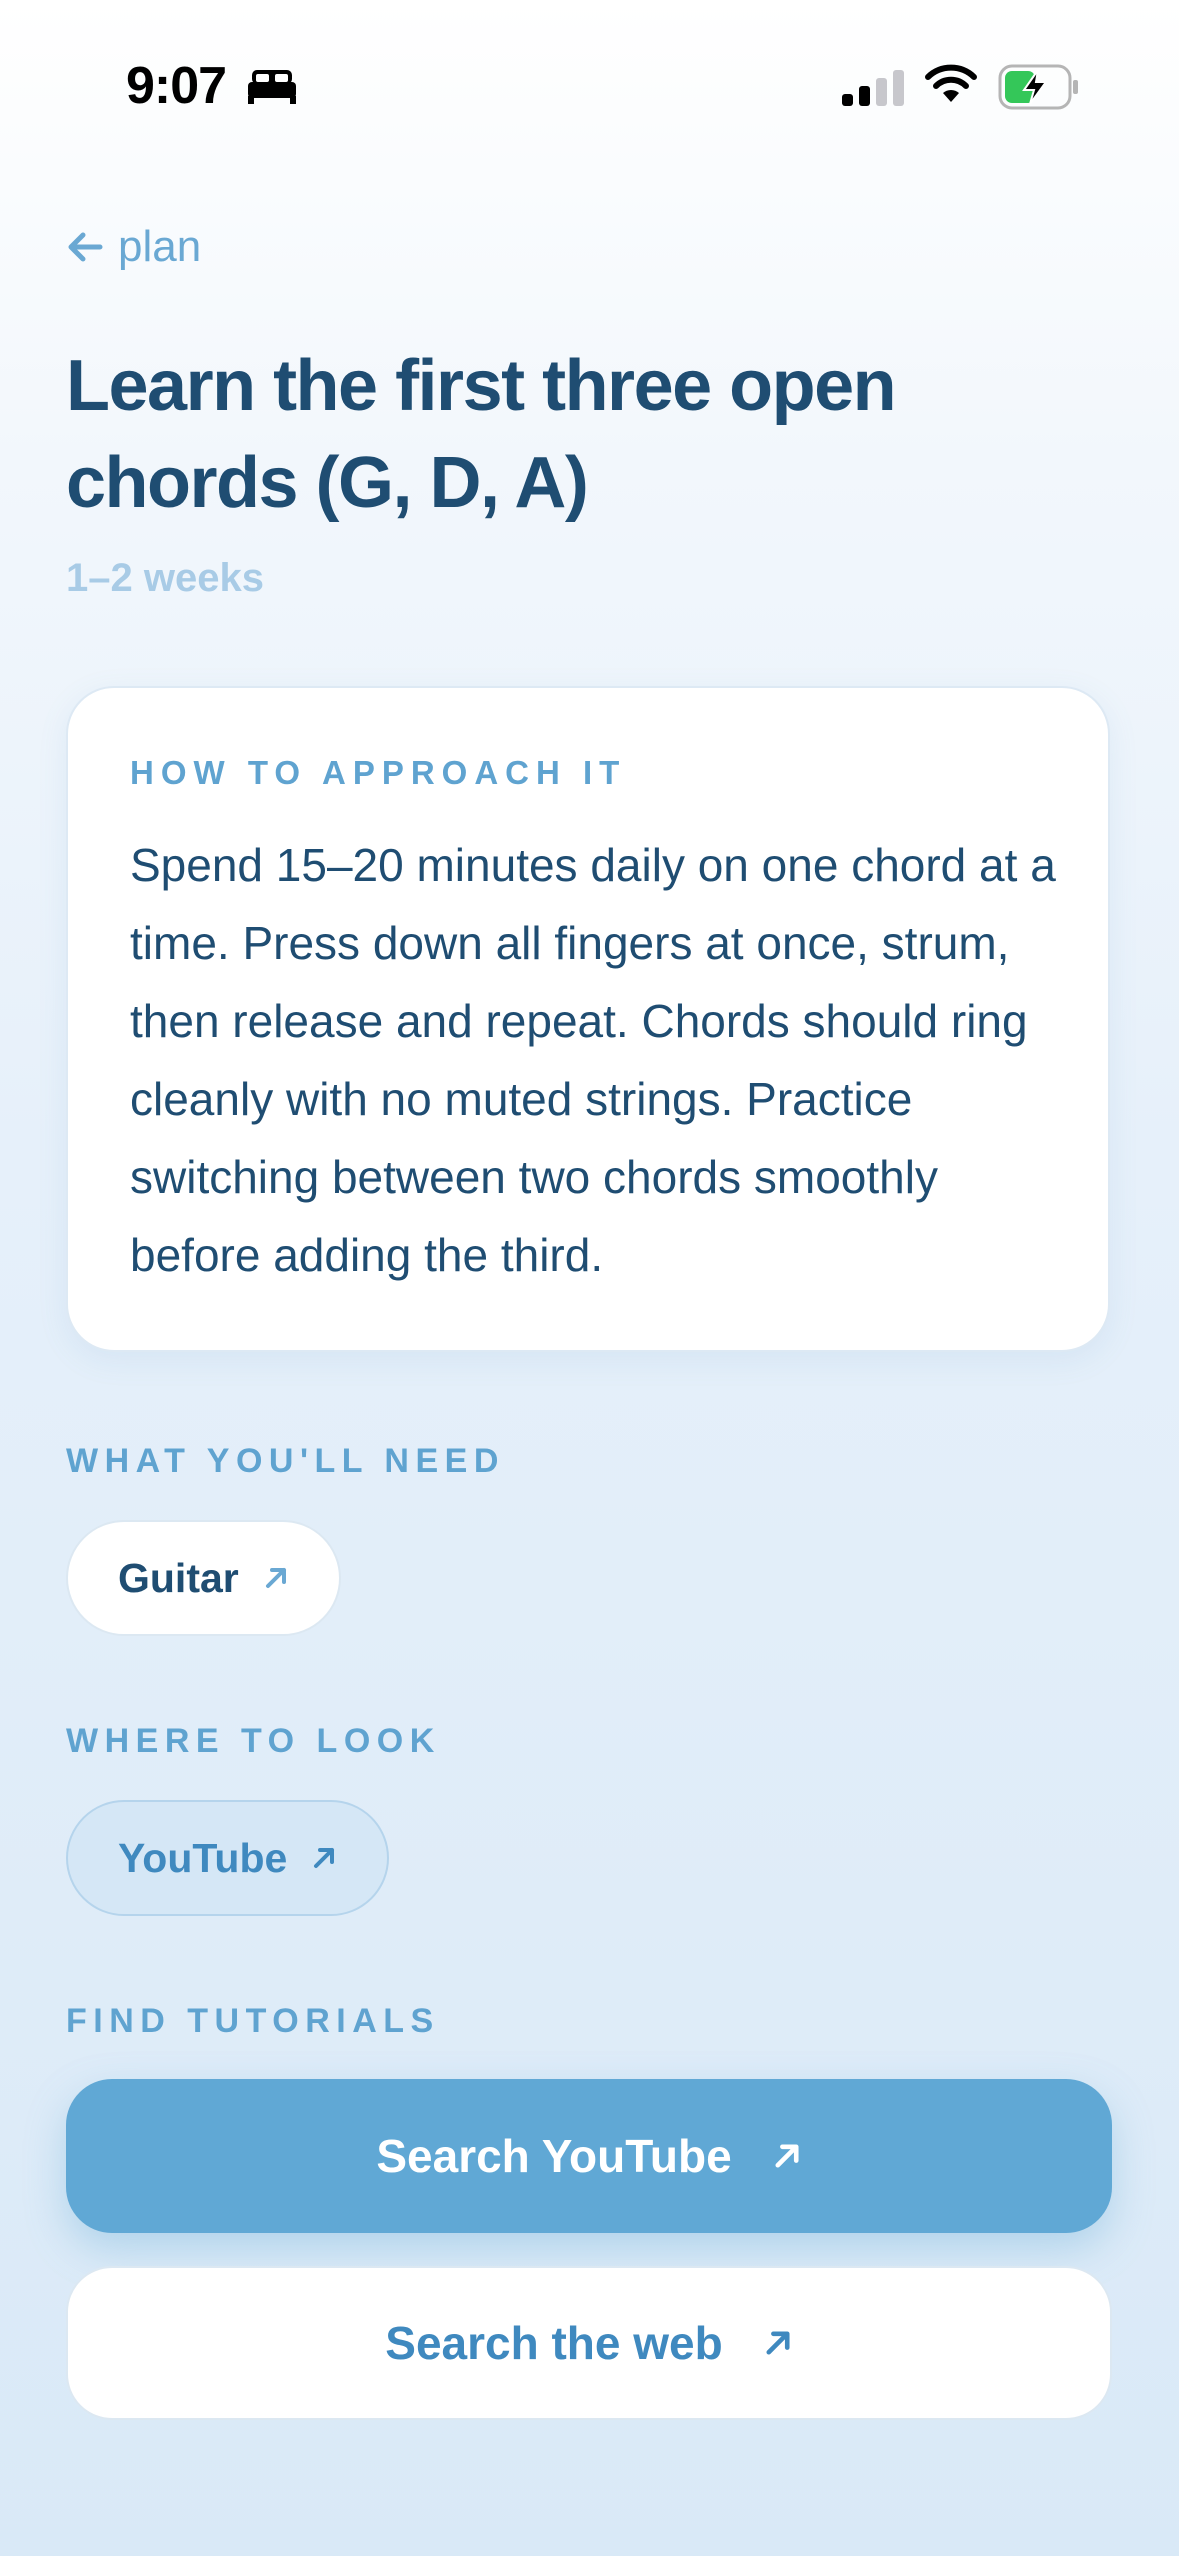 The image size is (1179, 2556). What do you see at coordinates (272, 87) in the screenshot?
I see `bed-icon` at bounding box center [272, 87].